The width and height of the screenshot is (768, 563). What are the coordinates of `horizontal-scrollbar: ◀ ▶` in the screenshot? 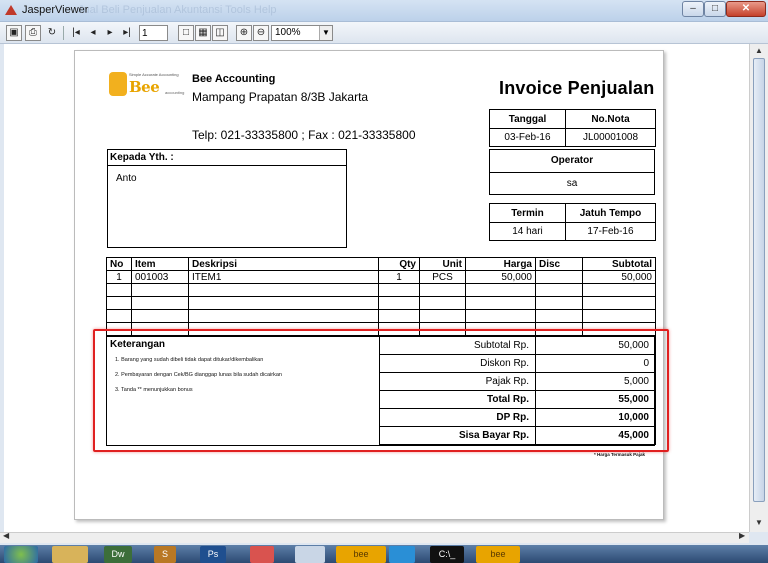 It's located at (374, 537).